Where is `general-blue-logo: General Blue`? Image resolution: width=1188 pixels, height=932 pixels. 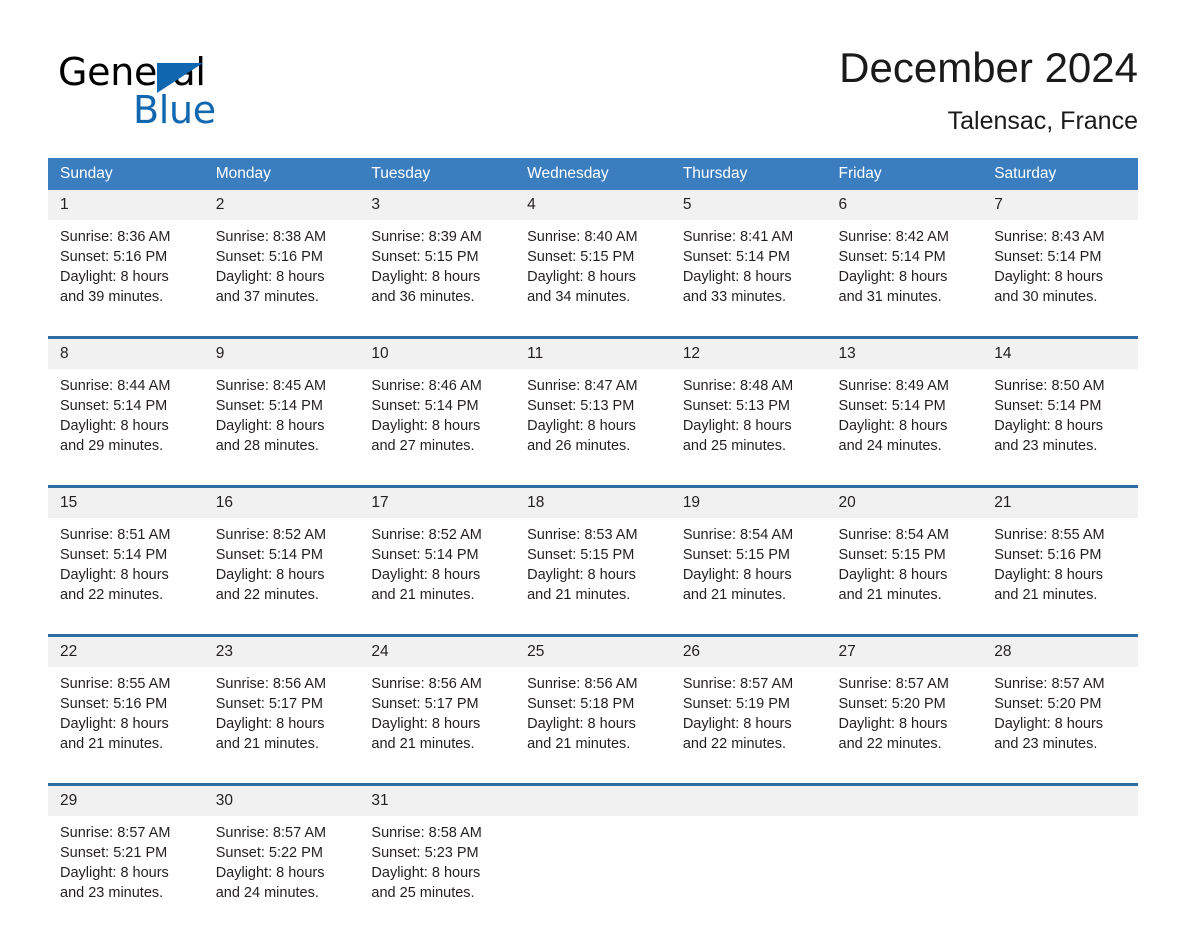
general-blue-logo: General Blue is located at coordinates (188, 96).